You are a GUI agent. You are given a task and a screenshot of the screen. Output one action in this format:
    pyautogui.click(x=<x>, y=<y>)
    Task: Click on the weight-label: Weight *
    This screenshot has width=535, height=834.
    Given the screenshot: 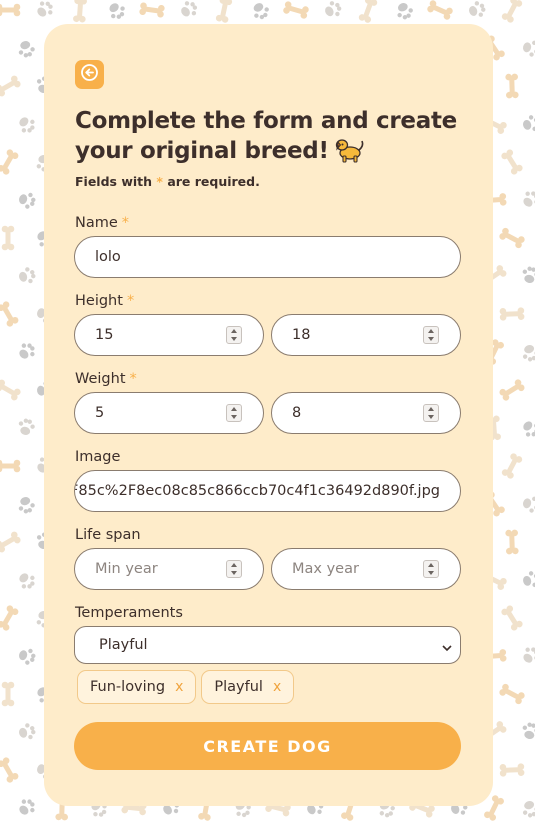 What is the action you would take?
    pyautogui.click(x=106, y=379)
    